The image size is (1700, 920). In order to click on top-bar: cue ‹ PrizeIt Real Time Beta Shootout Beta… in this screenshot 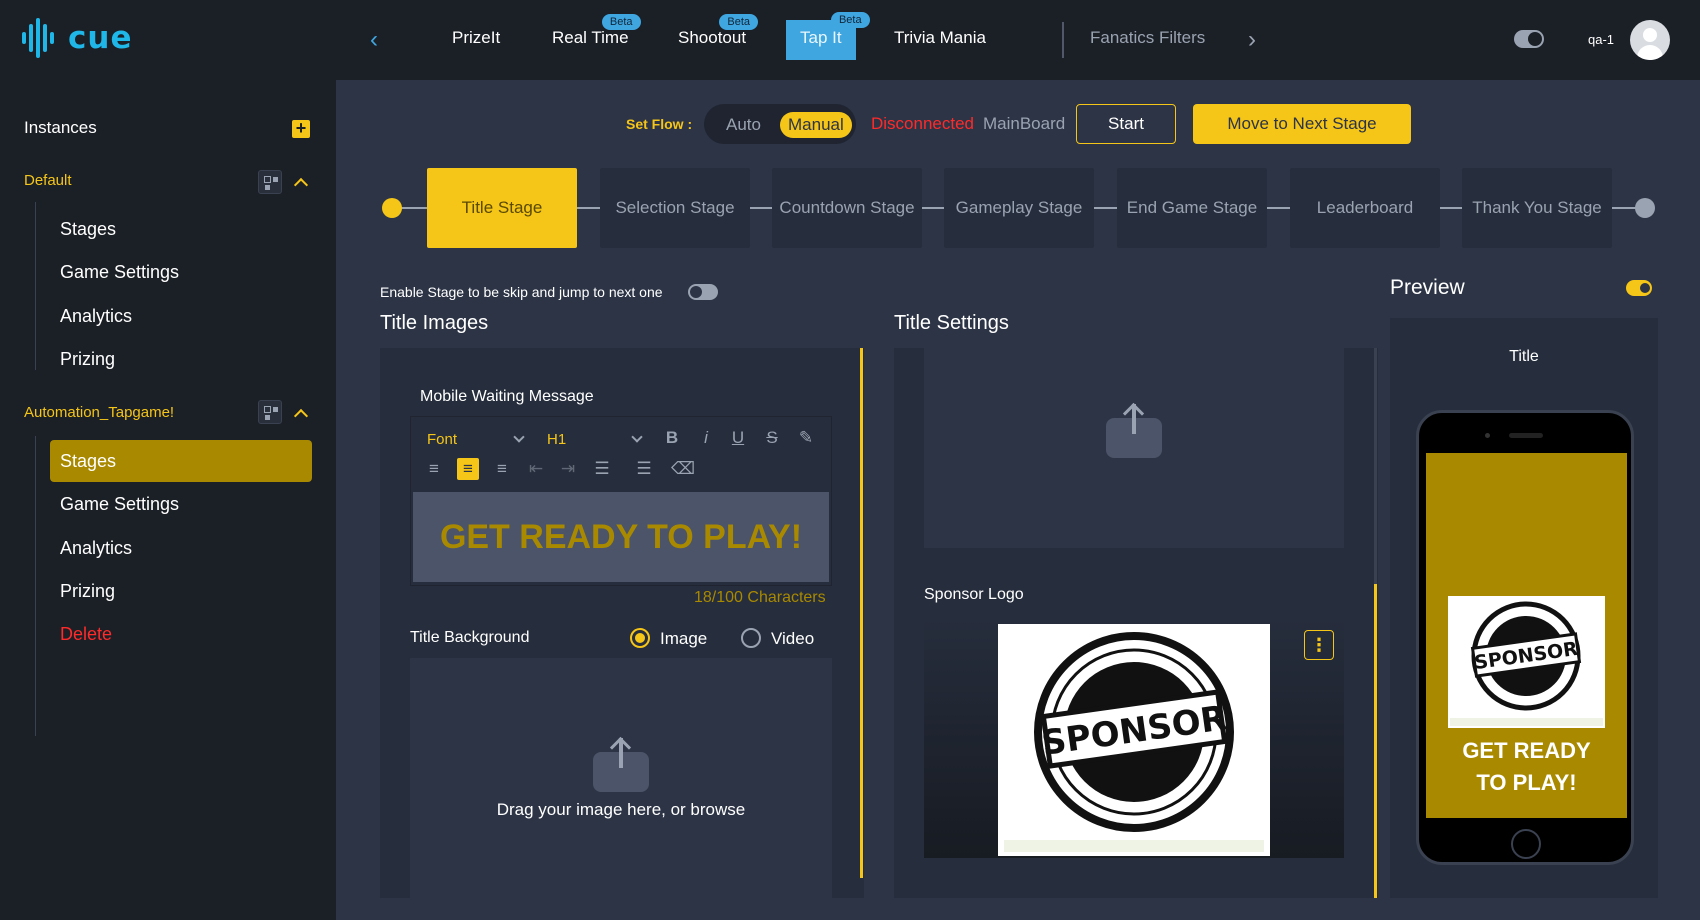, I will do `click(850, 40)`.